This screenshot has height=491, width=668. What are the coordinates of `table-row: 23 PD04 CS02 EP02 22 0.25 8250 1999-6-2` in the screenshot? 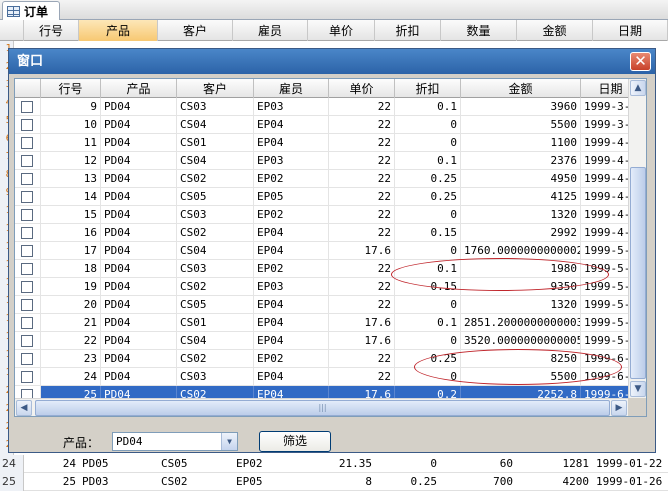 It's located at (328, 359).